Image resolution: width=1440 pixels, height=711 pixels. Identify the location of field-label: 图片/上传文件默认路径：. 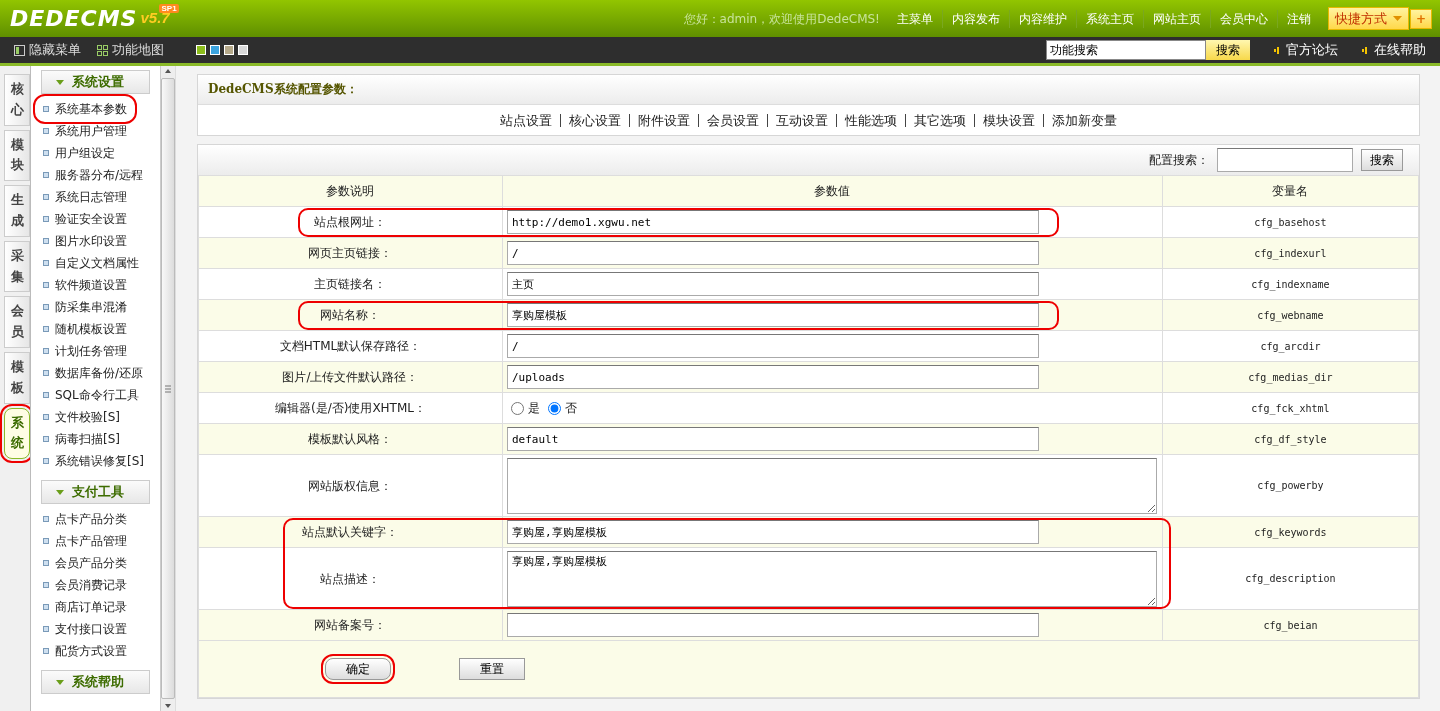
(350, 377).